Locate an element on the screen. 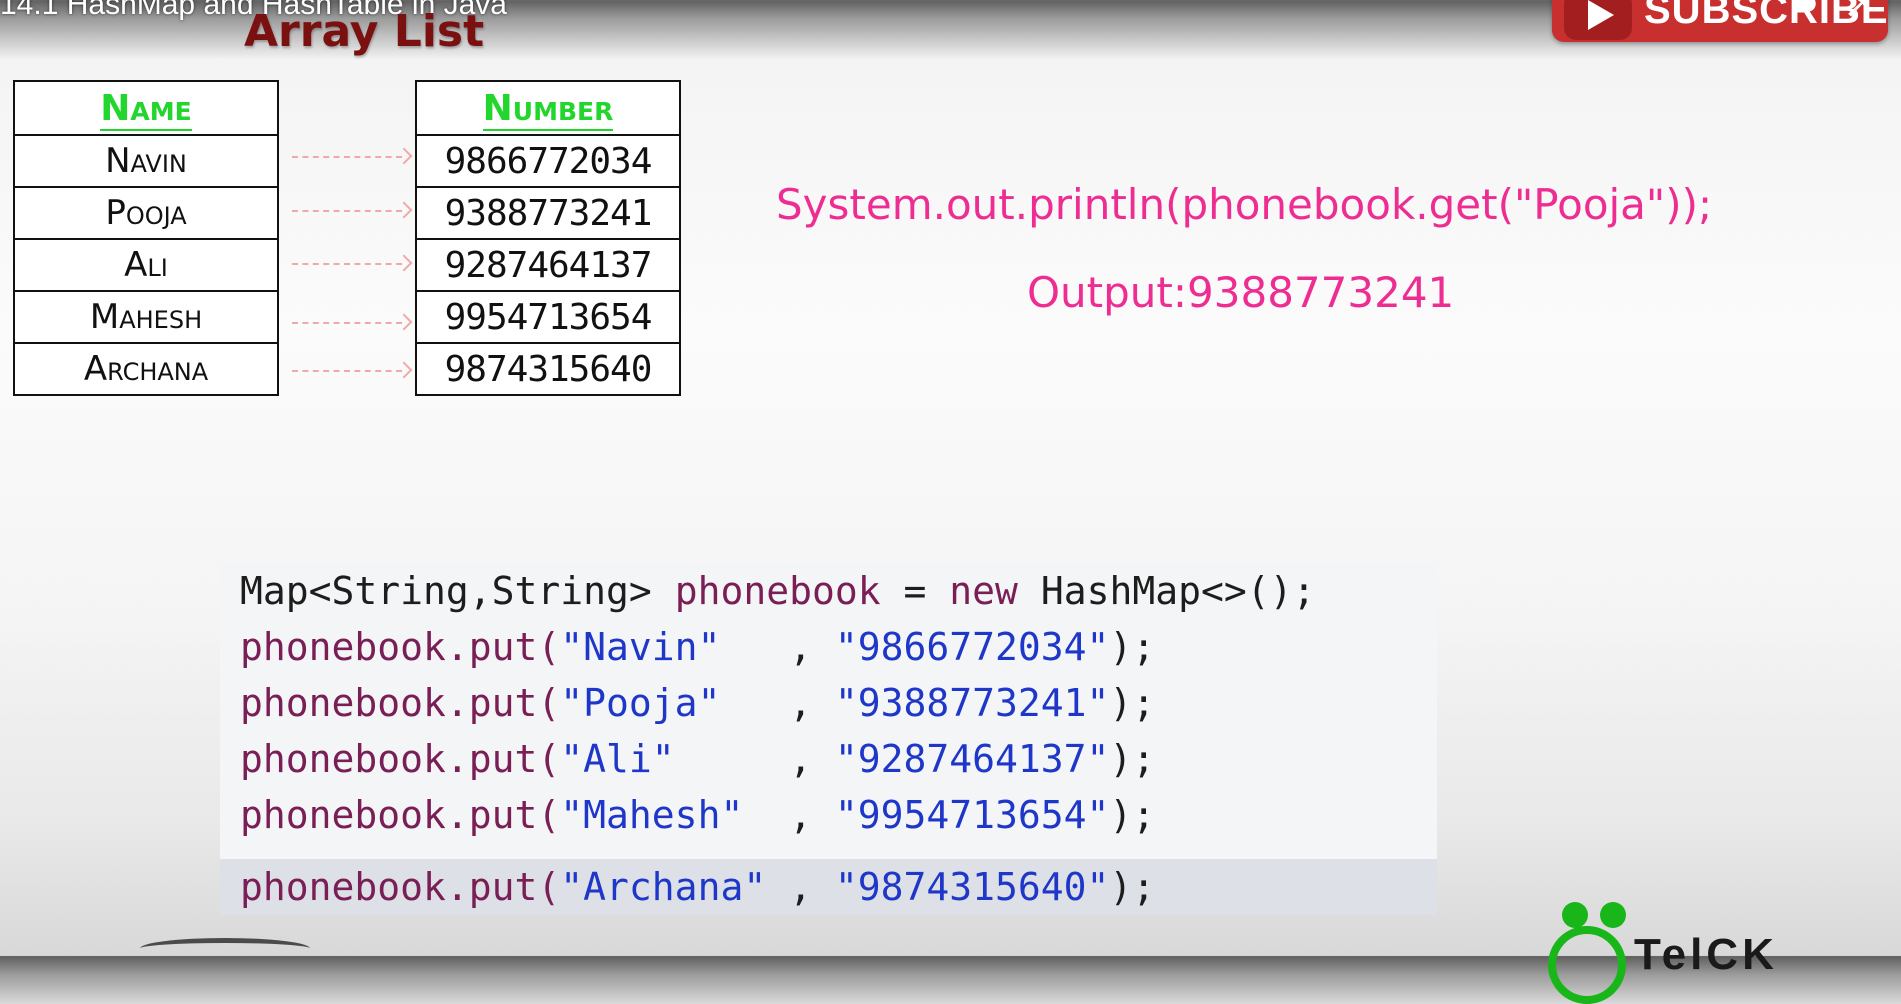  number-cell: 9874315640 is located at coordinates (548, 369).